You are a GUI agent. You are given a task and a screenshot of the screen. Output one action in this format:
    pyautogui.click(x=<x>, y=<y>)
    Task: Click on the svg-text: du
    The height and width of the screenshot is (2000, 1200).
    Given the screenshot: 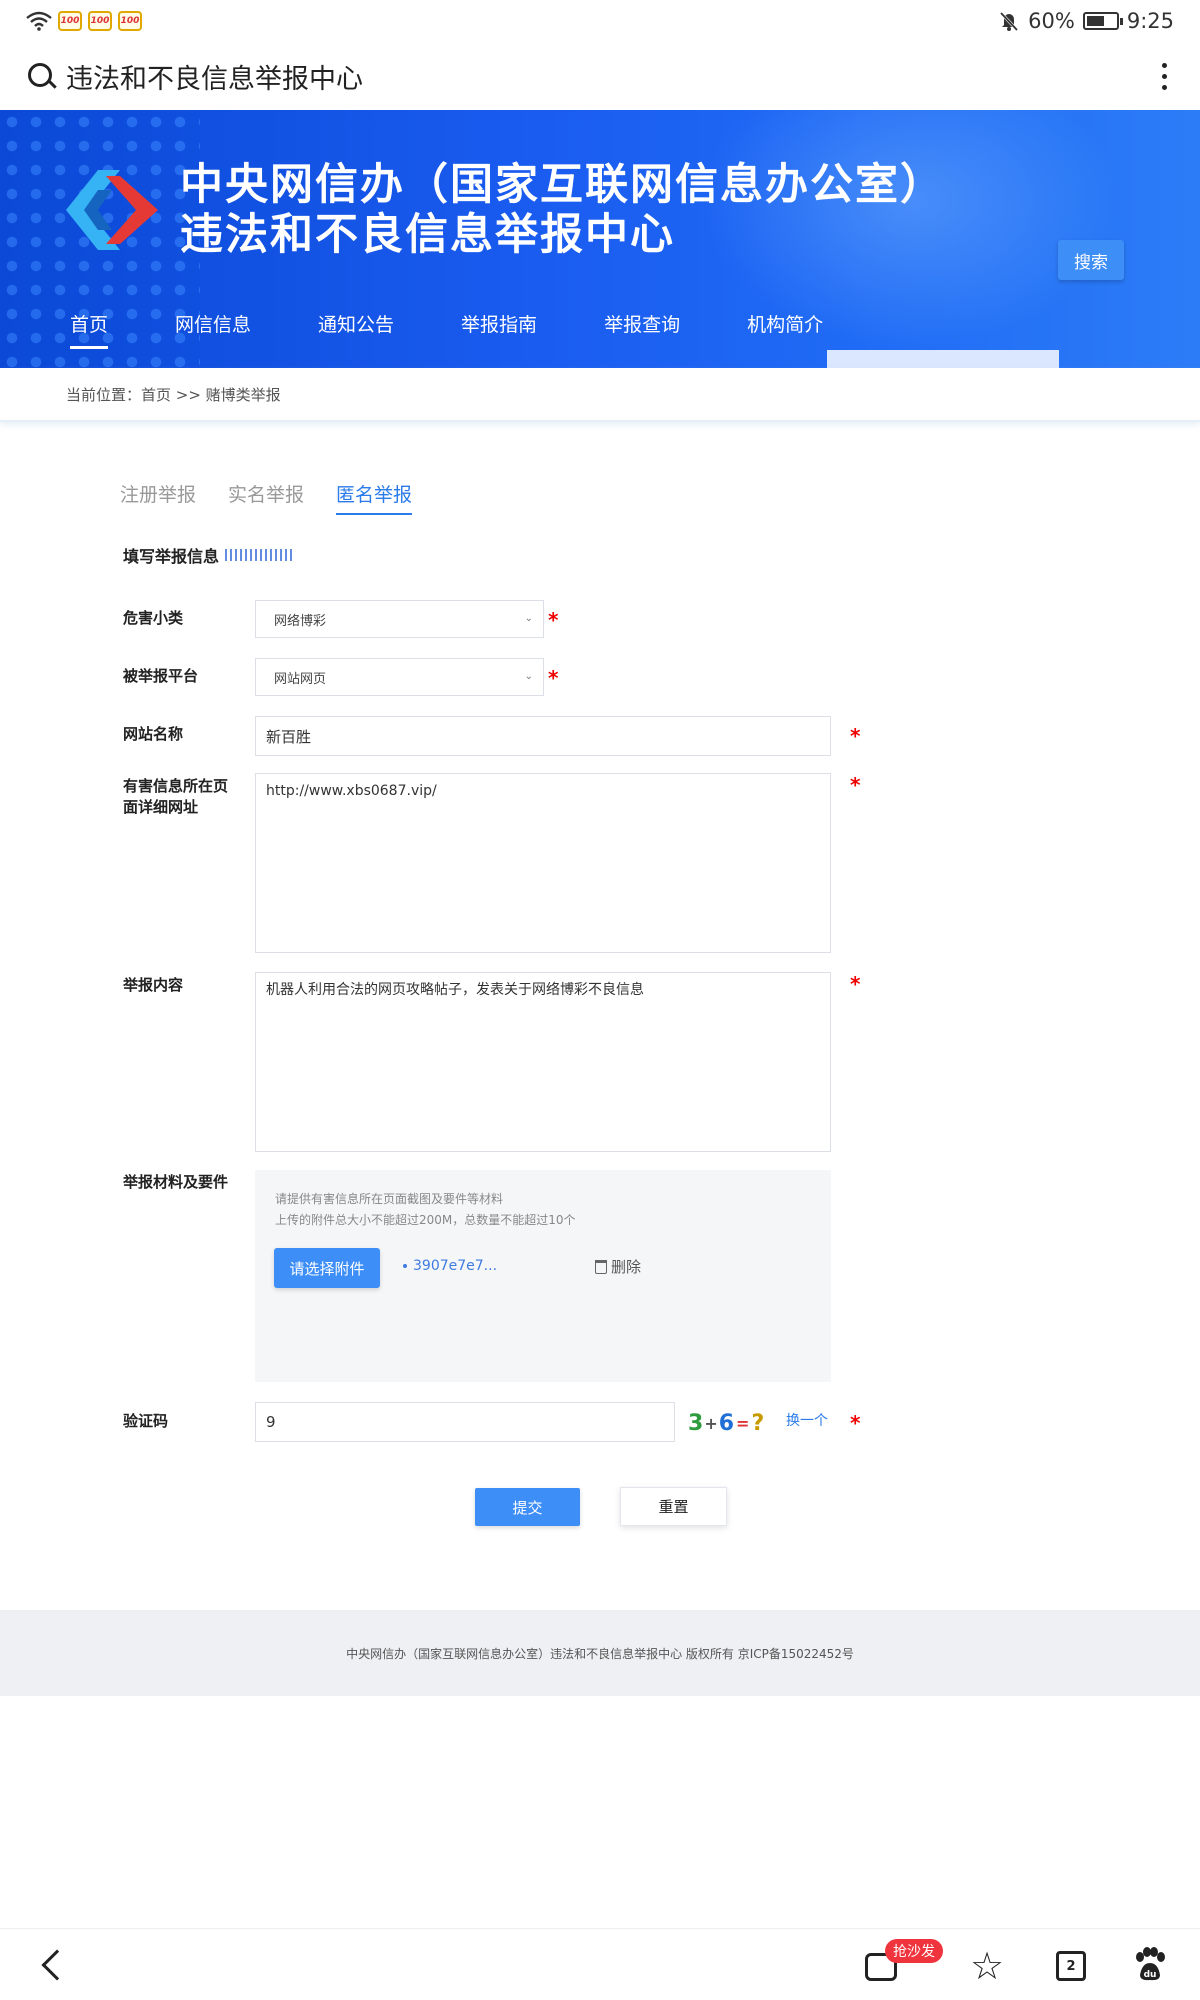 What is the action you would take?
    pyautogui.click(x=1150, y=1975)
    